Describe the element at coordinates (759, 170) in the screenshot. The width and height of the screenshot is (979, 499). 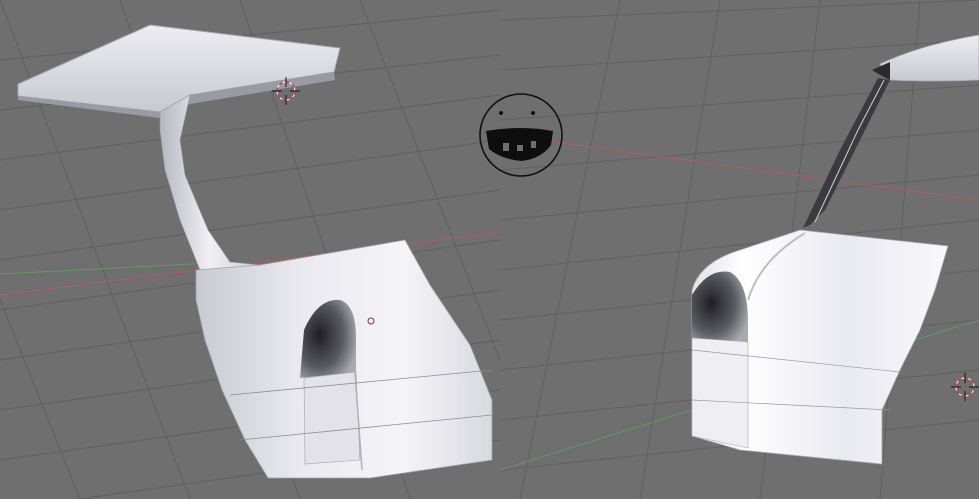
I see `x-axis-line-right` at that location.